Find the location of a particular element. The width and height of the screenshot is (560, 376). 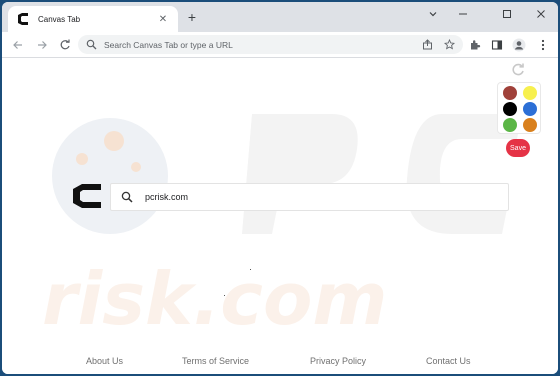

browser-toolbar: Search Canvas Tab or type a URL is located at coordinates (280, 45).